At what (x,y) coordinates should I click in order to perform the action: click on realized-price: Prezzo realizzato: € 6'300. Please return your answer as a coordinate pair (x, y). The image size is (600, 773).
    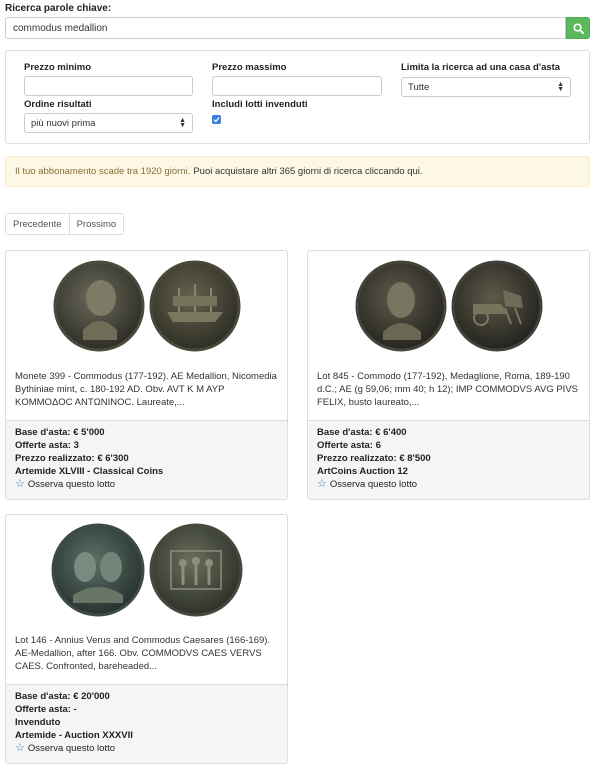
    Looking at the image, I should click on (72, 458).